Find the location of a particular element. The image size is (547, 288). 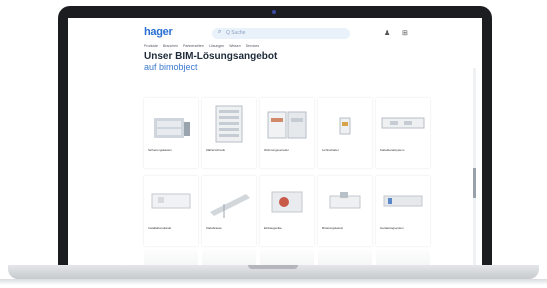

product-label: Sicherungskasten is located at coordinates (160, 150).